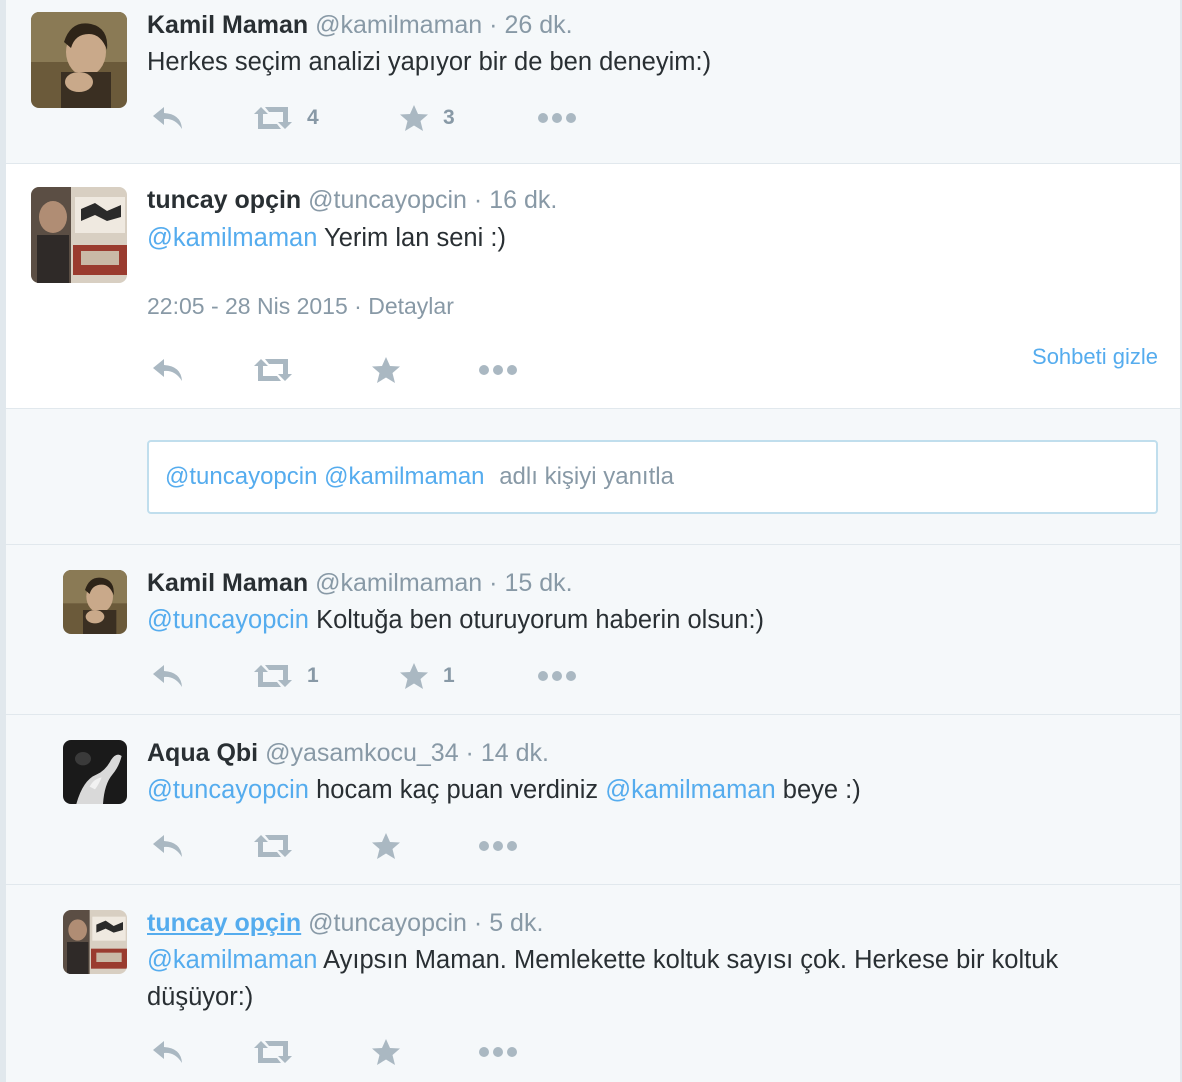 This screenshot has height=1082, width=1182. Describe the element at coordinates (586, 476) in the screenshot. I see `reply-placeholder: adlı kişiyi yanıtla` at that location.